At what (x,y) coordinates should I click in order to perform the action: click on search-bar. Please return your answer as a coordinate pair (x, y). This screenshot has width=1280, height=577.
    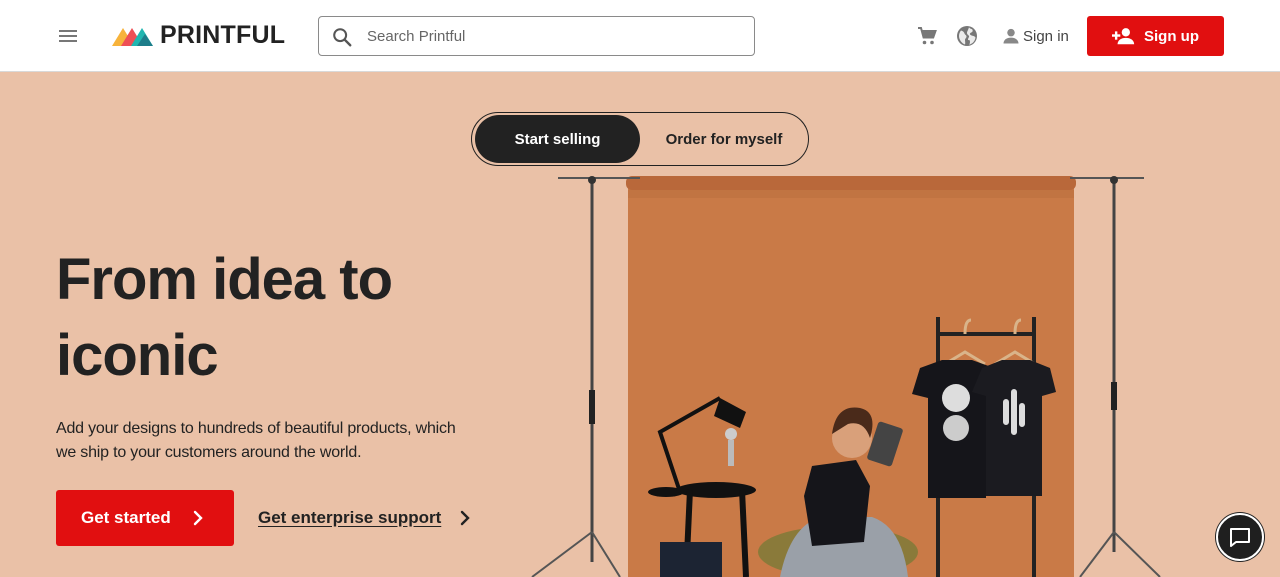
    Looking at the image, I should click on (536, 36).